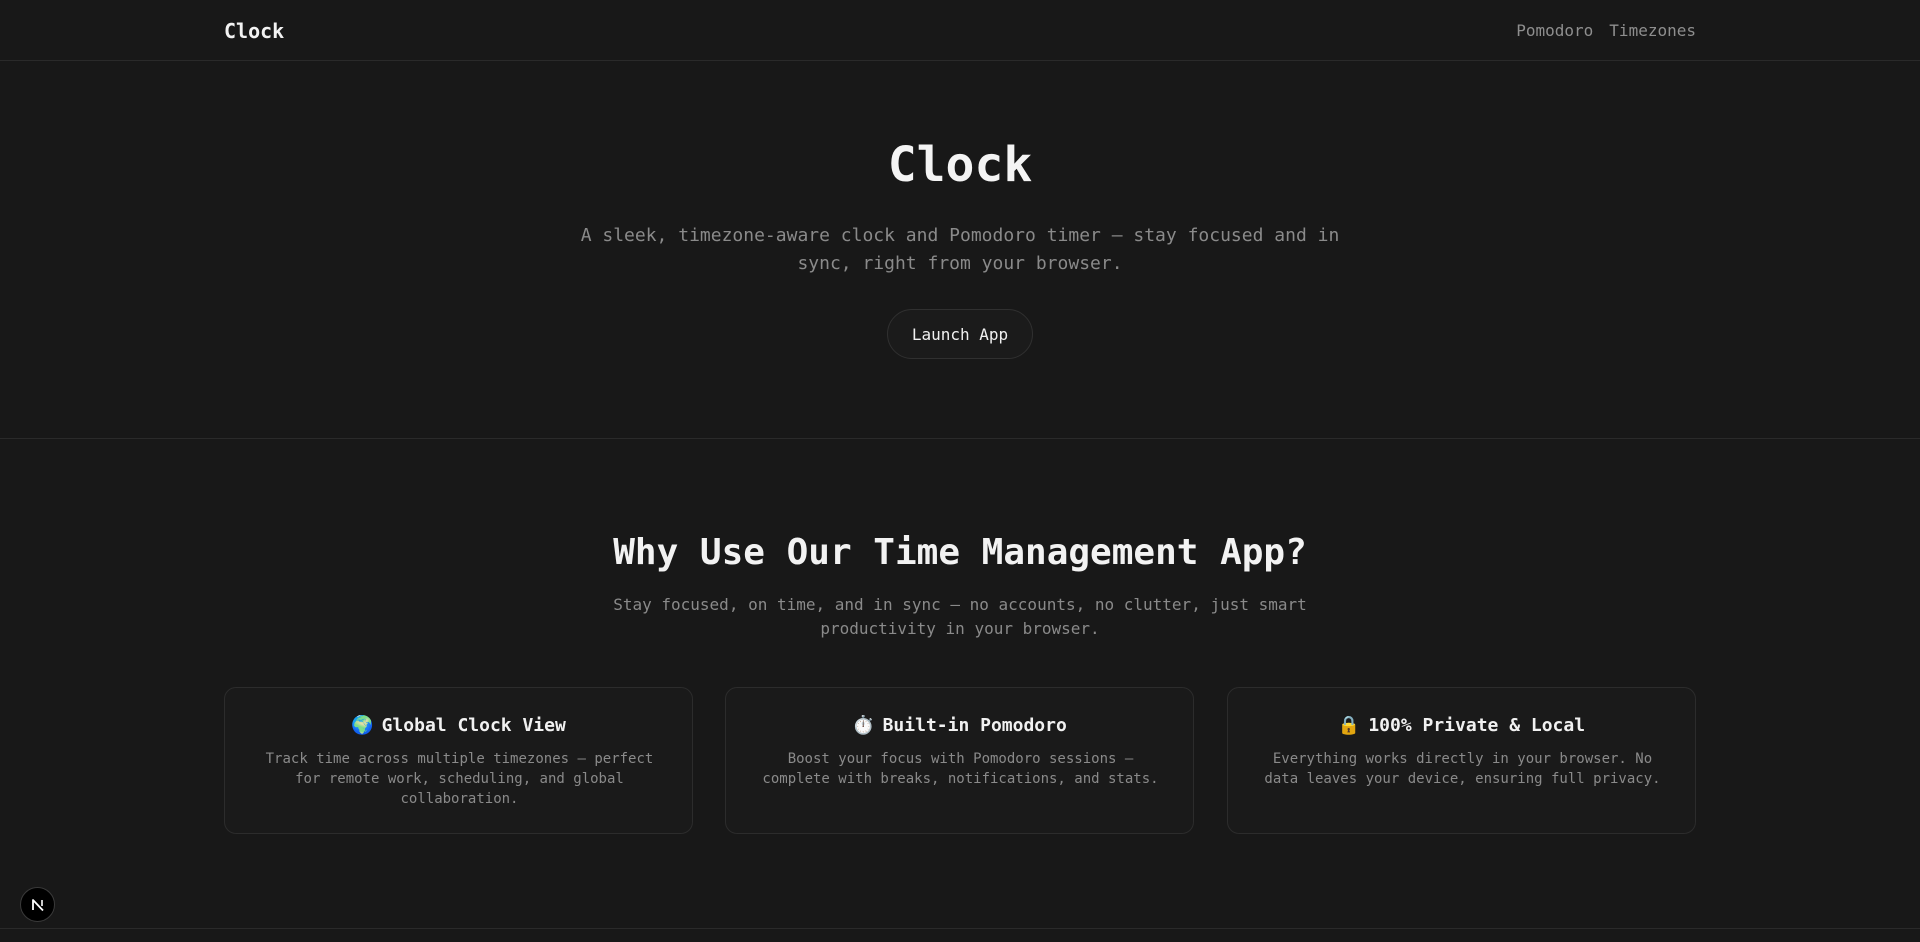  I want to click on main-nav: Pomodoro Timezones, so click(1606, 30).